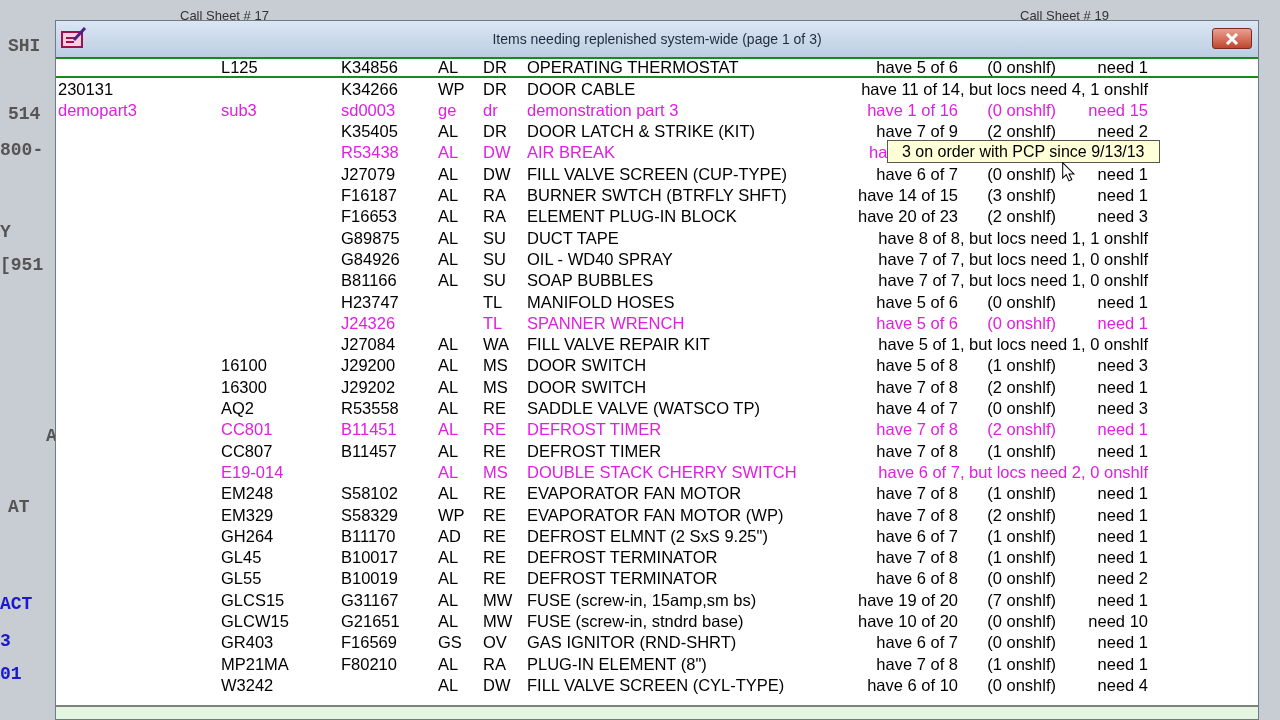  I want to click on item-description: demonstration part 3, so click(603, 109).